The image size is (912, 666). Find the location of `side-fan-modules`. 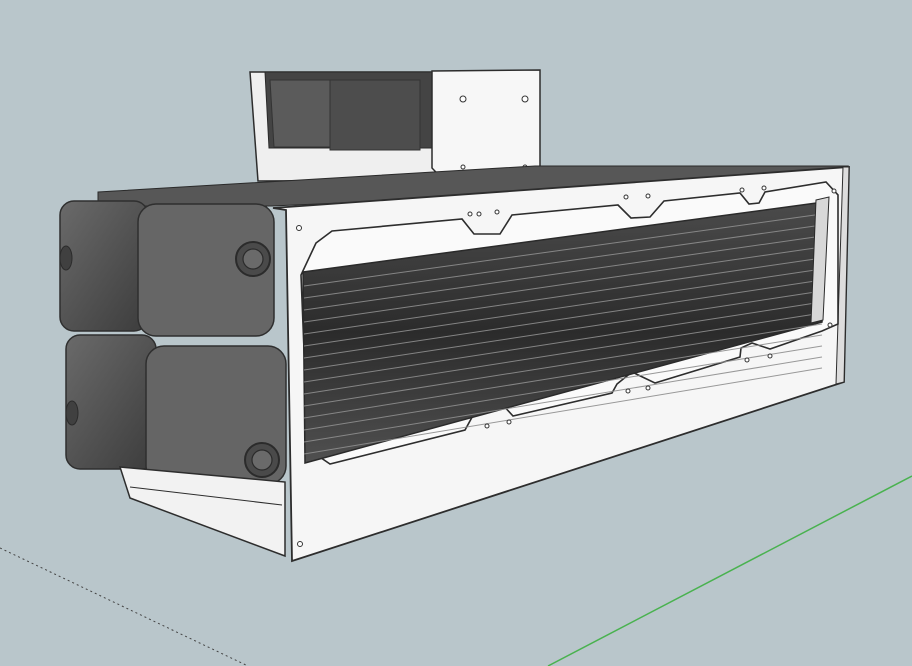

side-fan-modules is located at coordinates (173, 342).